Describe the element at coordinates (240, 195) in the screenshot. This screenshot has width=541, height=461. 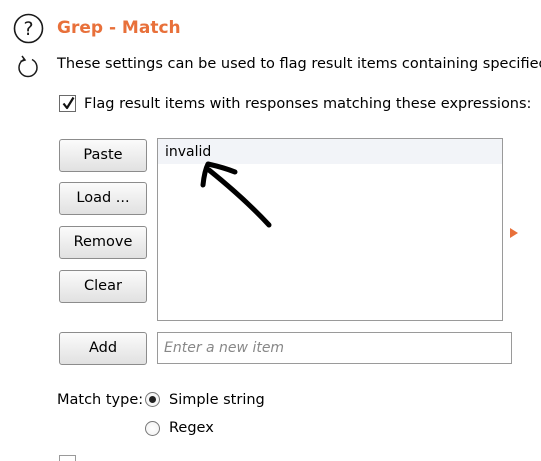
I see `annotation-arrow-icon` at that location.